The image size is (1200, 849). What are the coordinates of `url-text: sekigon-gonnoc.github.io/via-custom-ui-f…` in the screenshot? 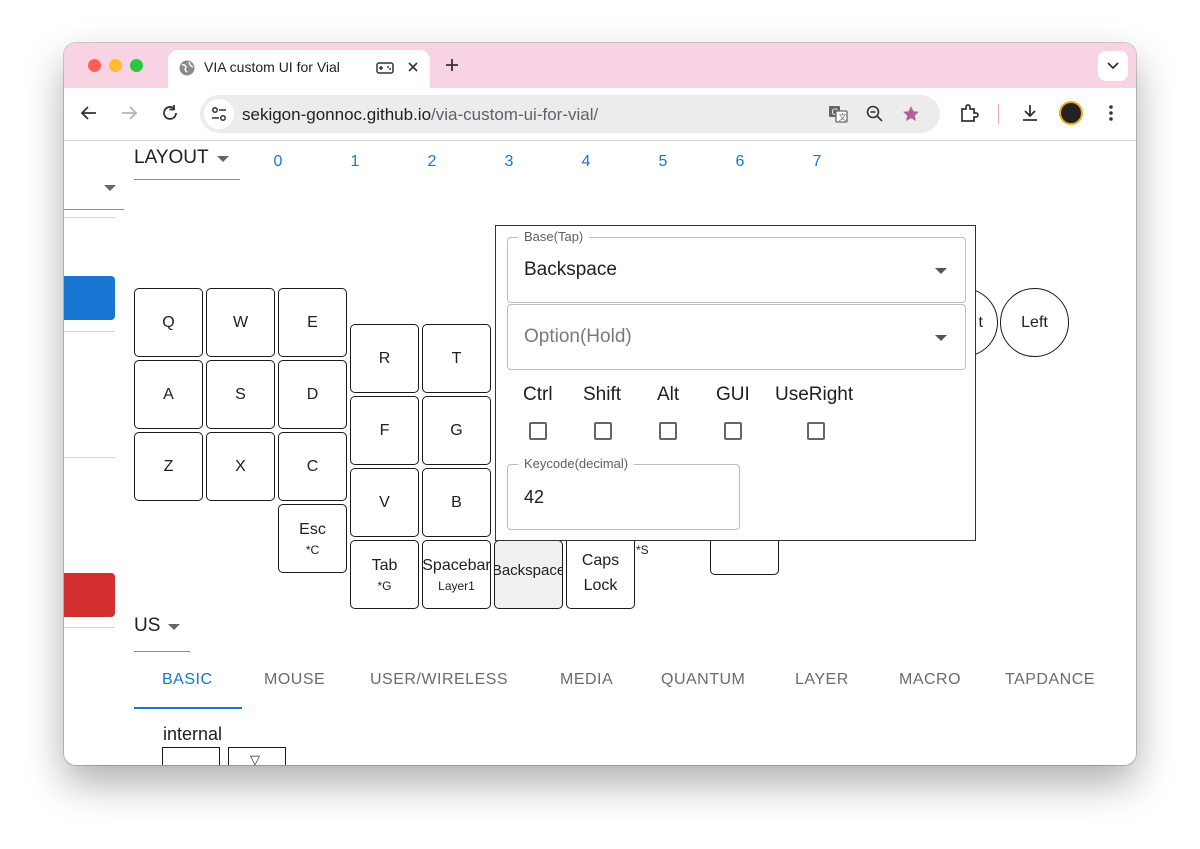 It's located at (420, 115).